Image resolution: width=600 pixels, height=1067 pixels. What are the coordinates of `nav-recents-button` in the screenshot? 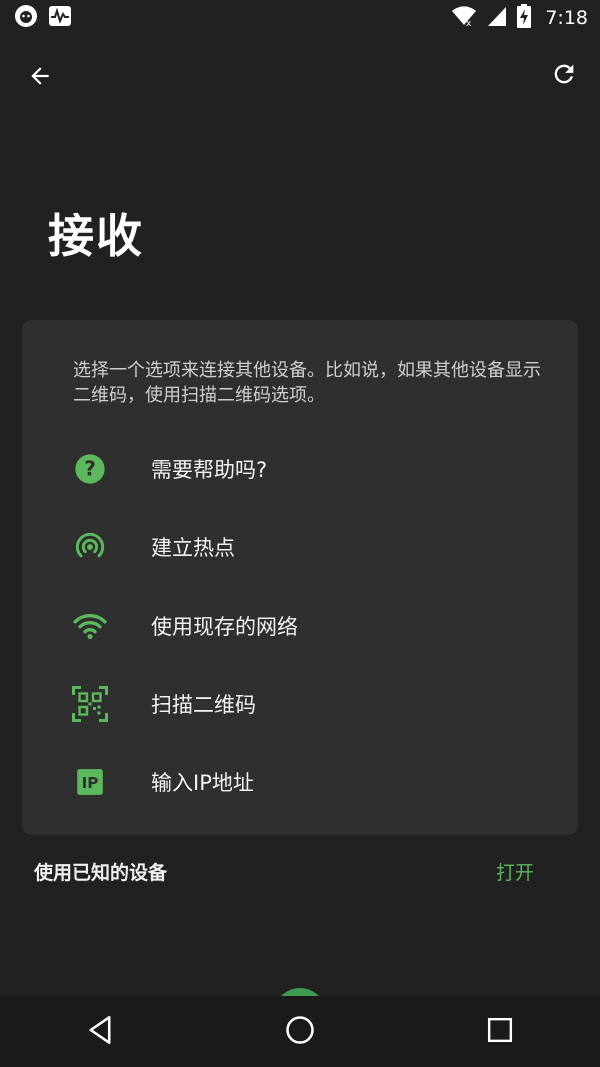 It's located at (500, 1032).